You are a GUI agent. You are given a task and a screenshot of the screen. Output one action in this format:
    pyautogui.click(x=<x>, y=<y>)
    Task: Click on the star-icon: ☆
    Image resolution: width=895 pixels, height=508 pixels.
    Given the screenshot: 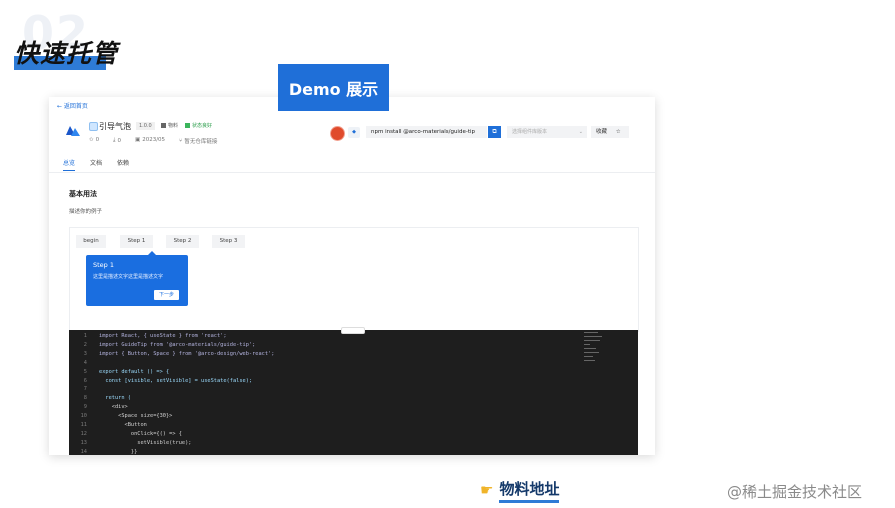 What is the action you would take?
    pyautogui.click(x=618, y=132)
    